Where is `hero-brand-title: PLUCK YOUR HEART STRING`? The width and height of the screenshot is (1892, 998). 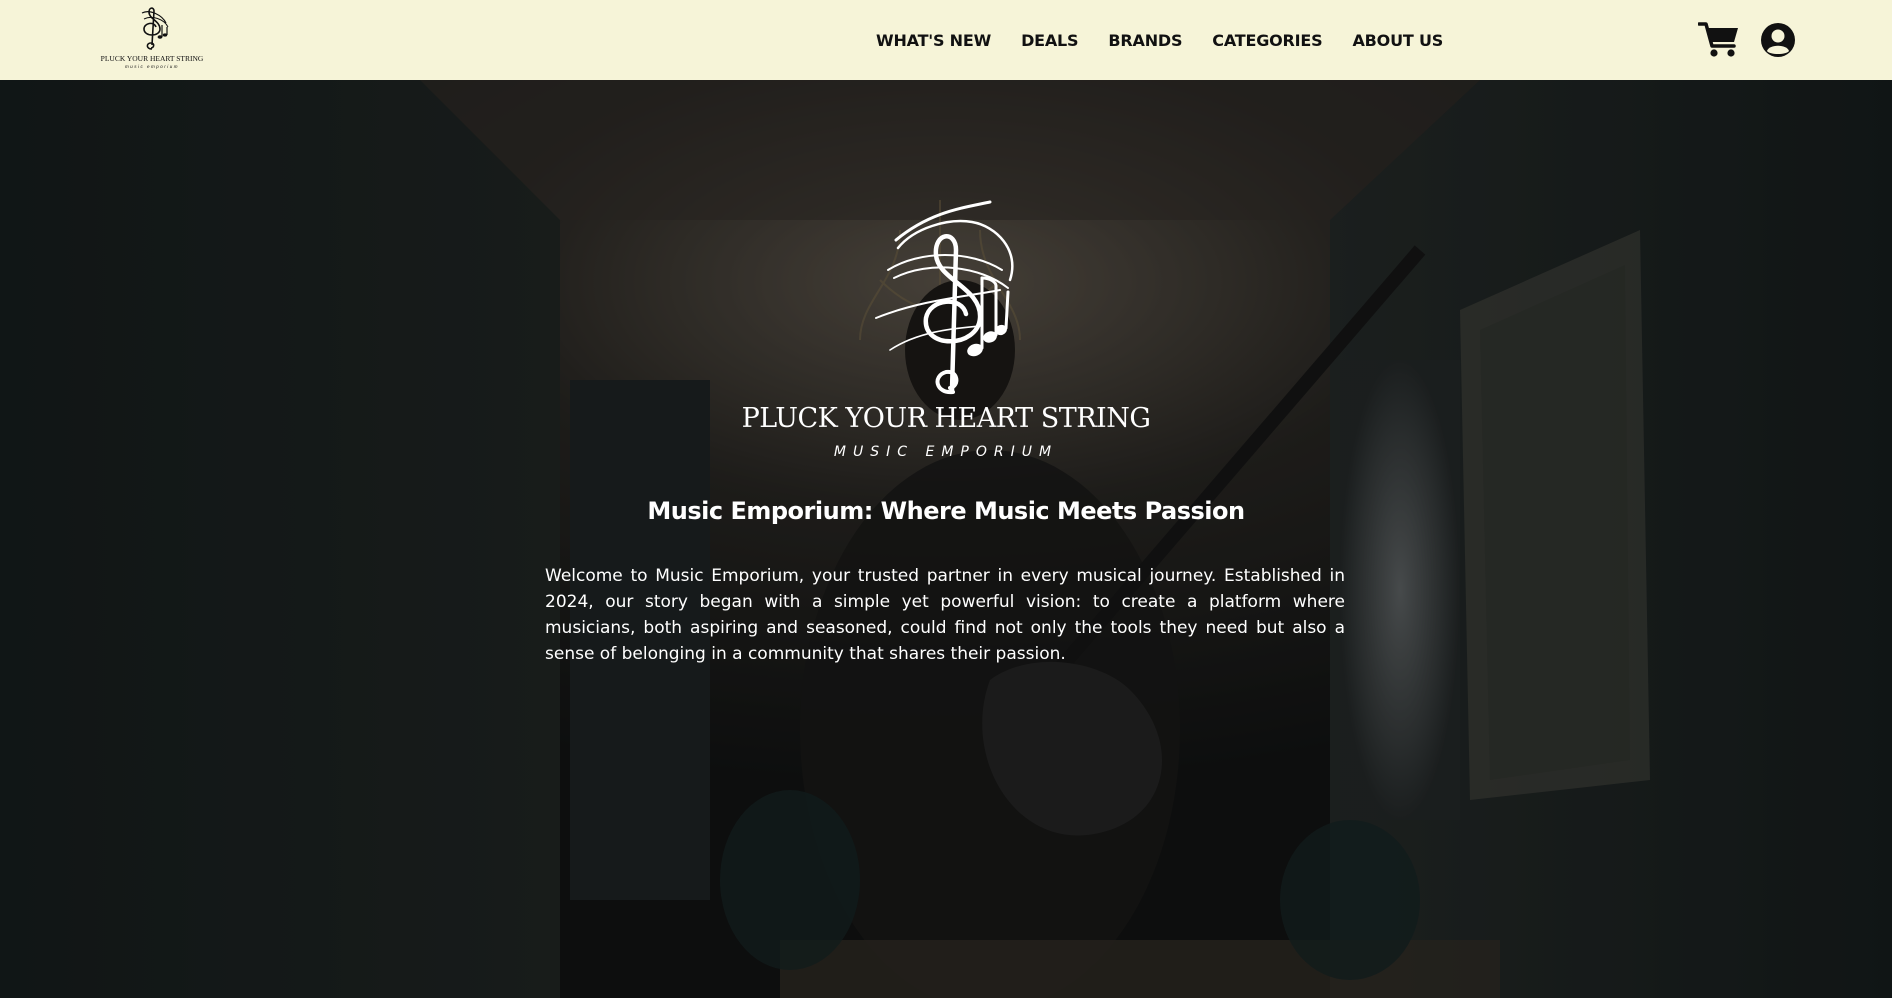 hero-brand-title: PLUCK YOUR HEART STRING is located at coordinates (946, 418).